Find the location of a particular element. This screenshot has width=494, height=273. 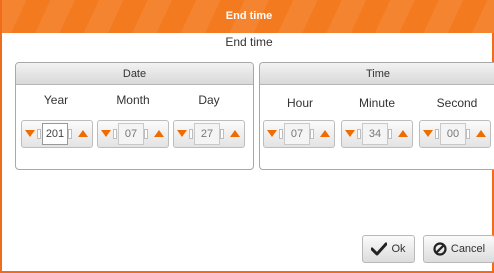

minute-spinner: 34 is located at coordinates (377, 134).